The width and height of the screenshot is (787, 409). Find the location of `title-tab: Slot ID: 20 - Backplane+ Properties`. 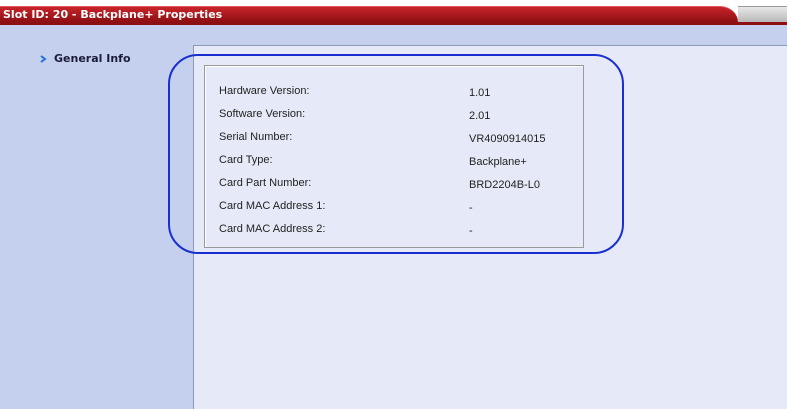

title-tab: Slot ID: 20 - Backplane+ Properties is located at coordinates (369, 14).